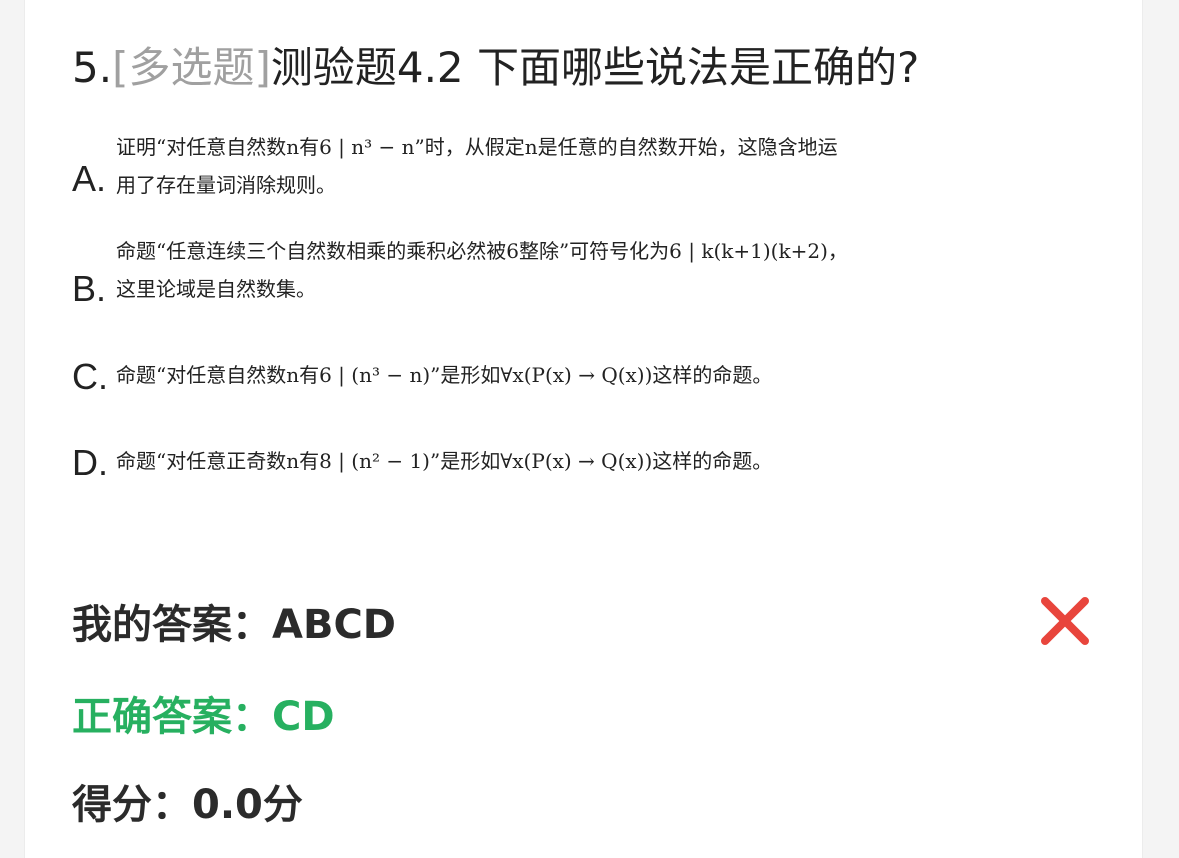 The height and width of the screenshot is (858, 1179). What do you see at coordinates (226, 185) in the screenshot?
I see `option-text-line: 用了存在量词消除规则。` at bounding box center [226, 185].